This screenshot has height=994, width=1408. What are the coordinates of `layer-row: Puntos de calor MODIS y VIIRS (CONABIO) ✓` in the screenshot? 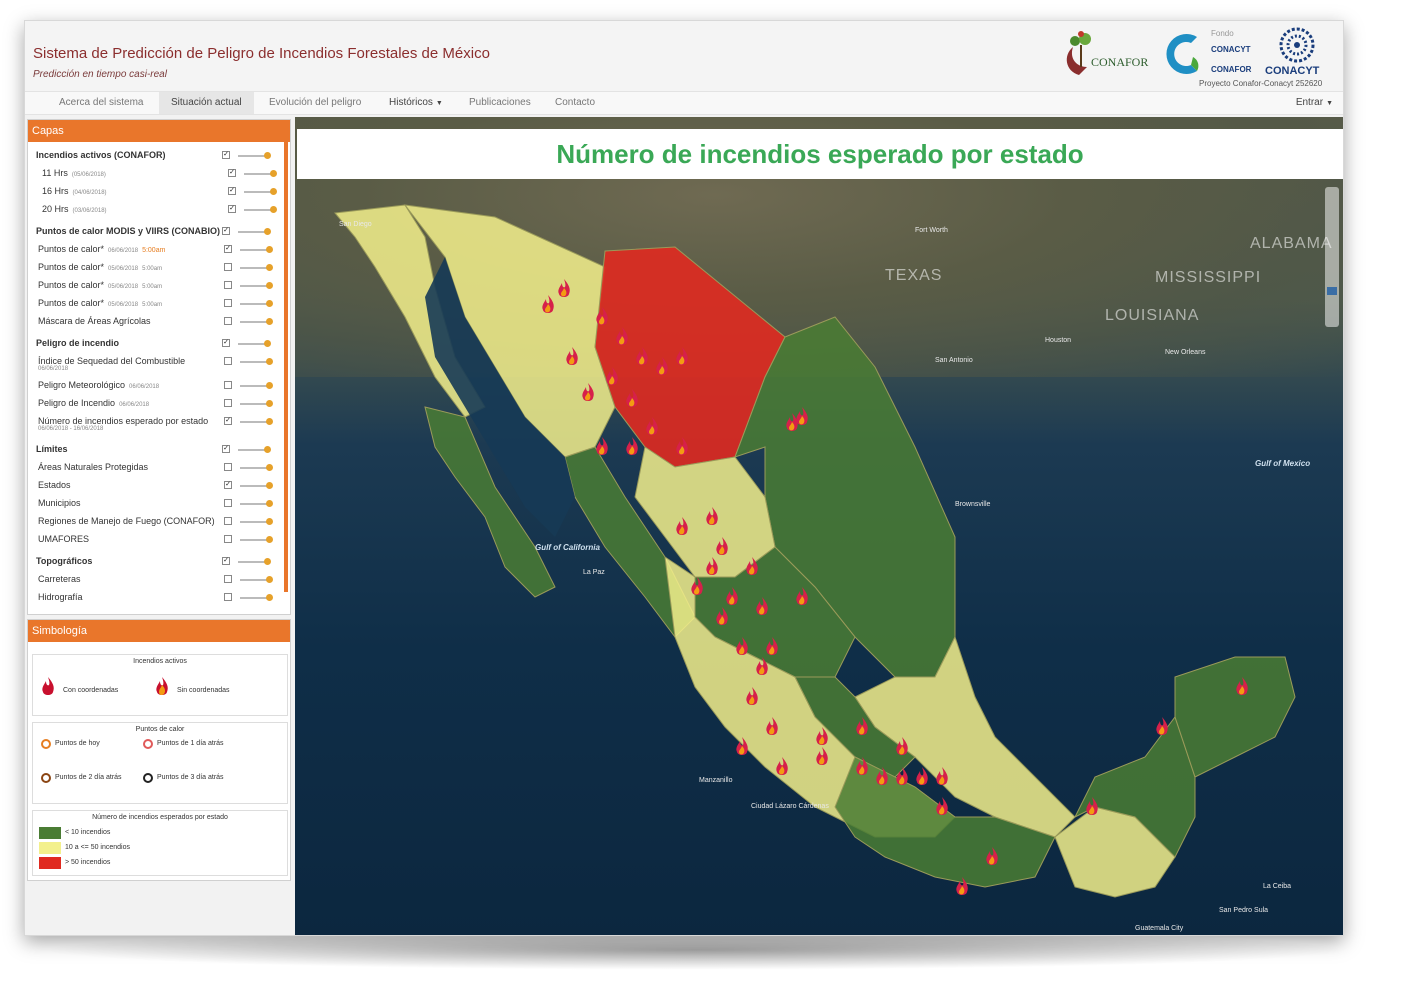 It's located at (156, 232).